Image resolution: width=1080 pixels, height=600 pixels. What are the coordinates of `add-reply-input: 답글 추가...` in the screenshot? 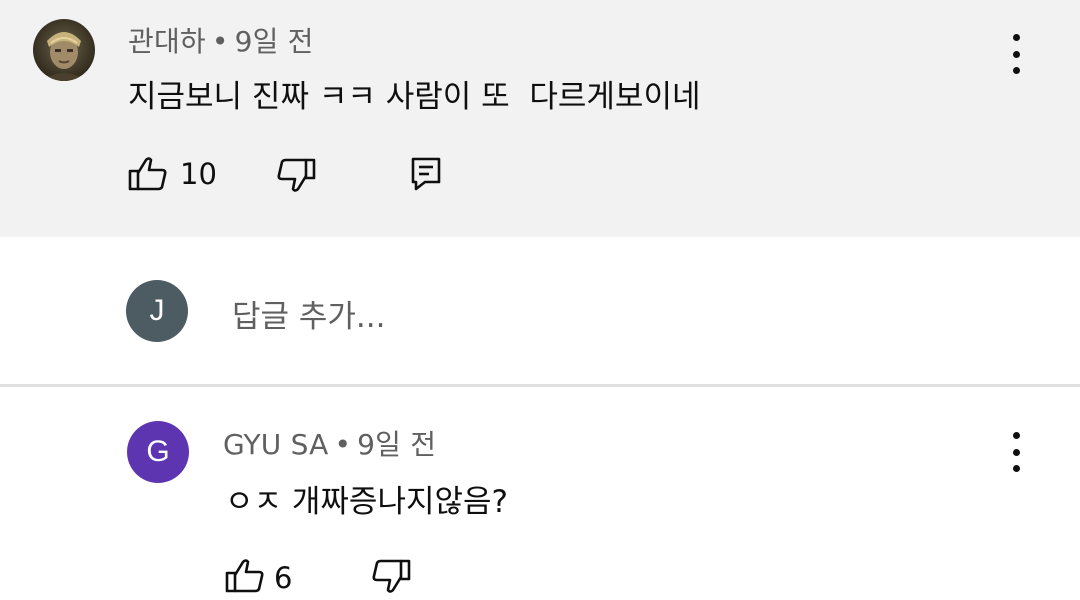 It's located at (309, 313).